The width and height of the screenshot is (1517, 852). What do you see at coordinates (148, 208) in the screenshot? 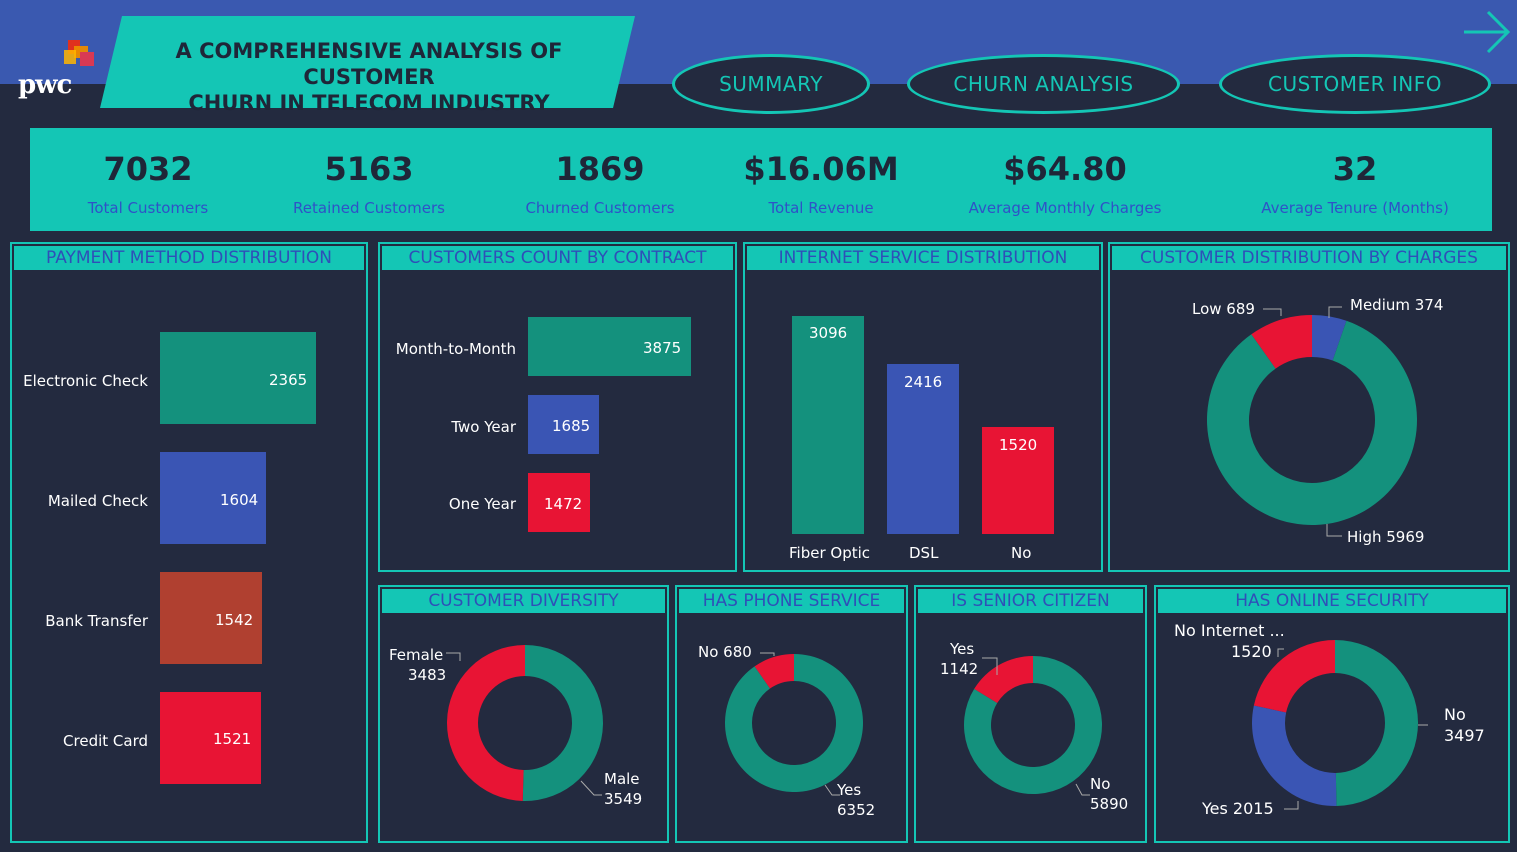
I see `kpi-label: Total Customers` at bounding box center [148, 208].